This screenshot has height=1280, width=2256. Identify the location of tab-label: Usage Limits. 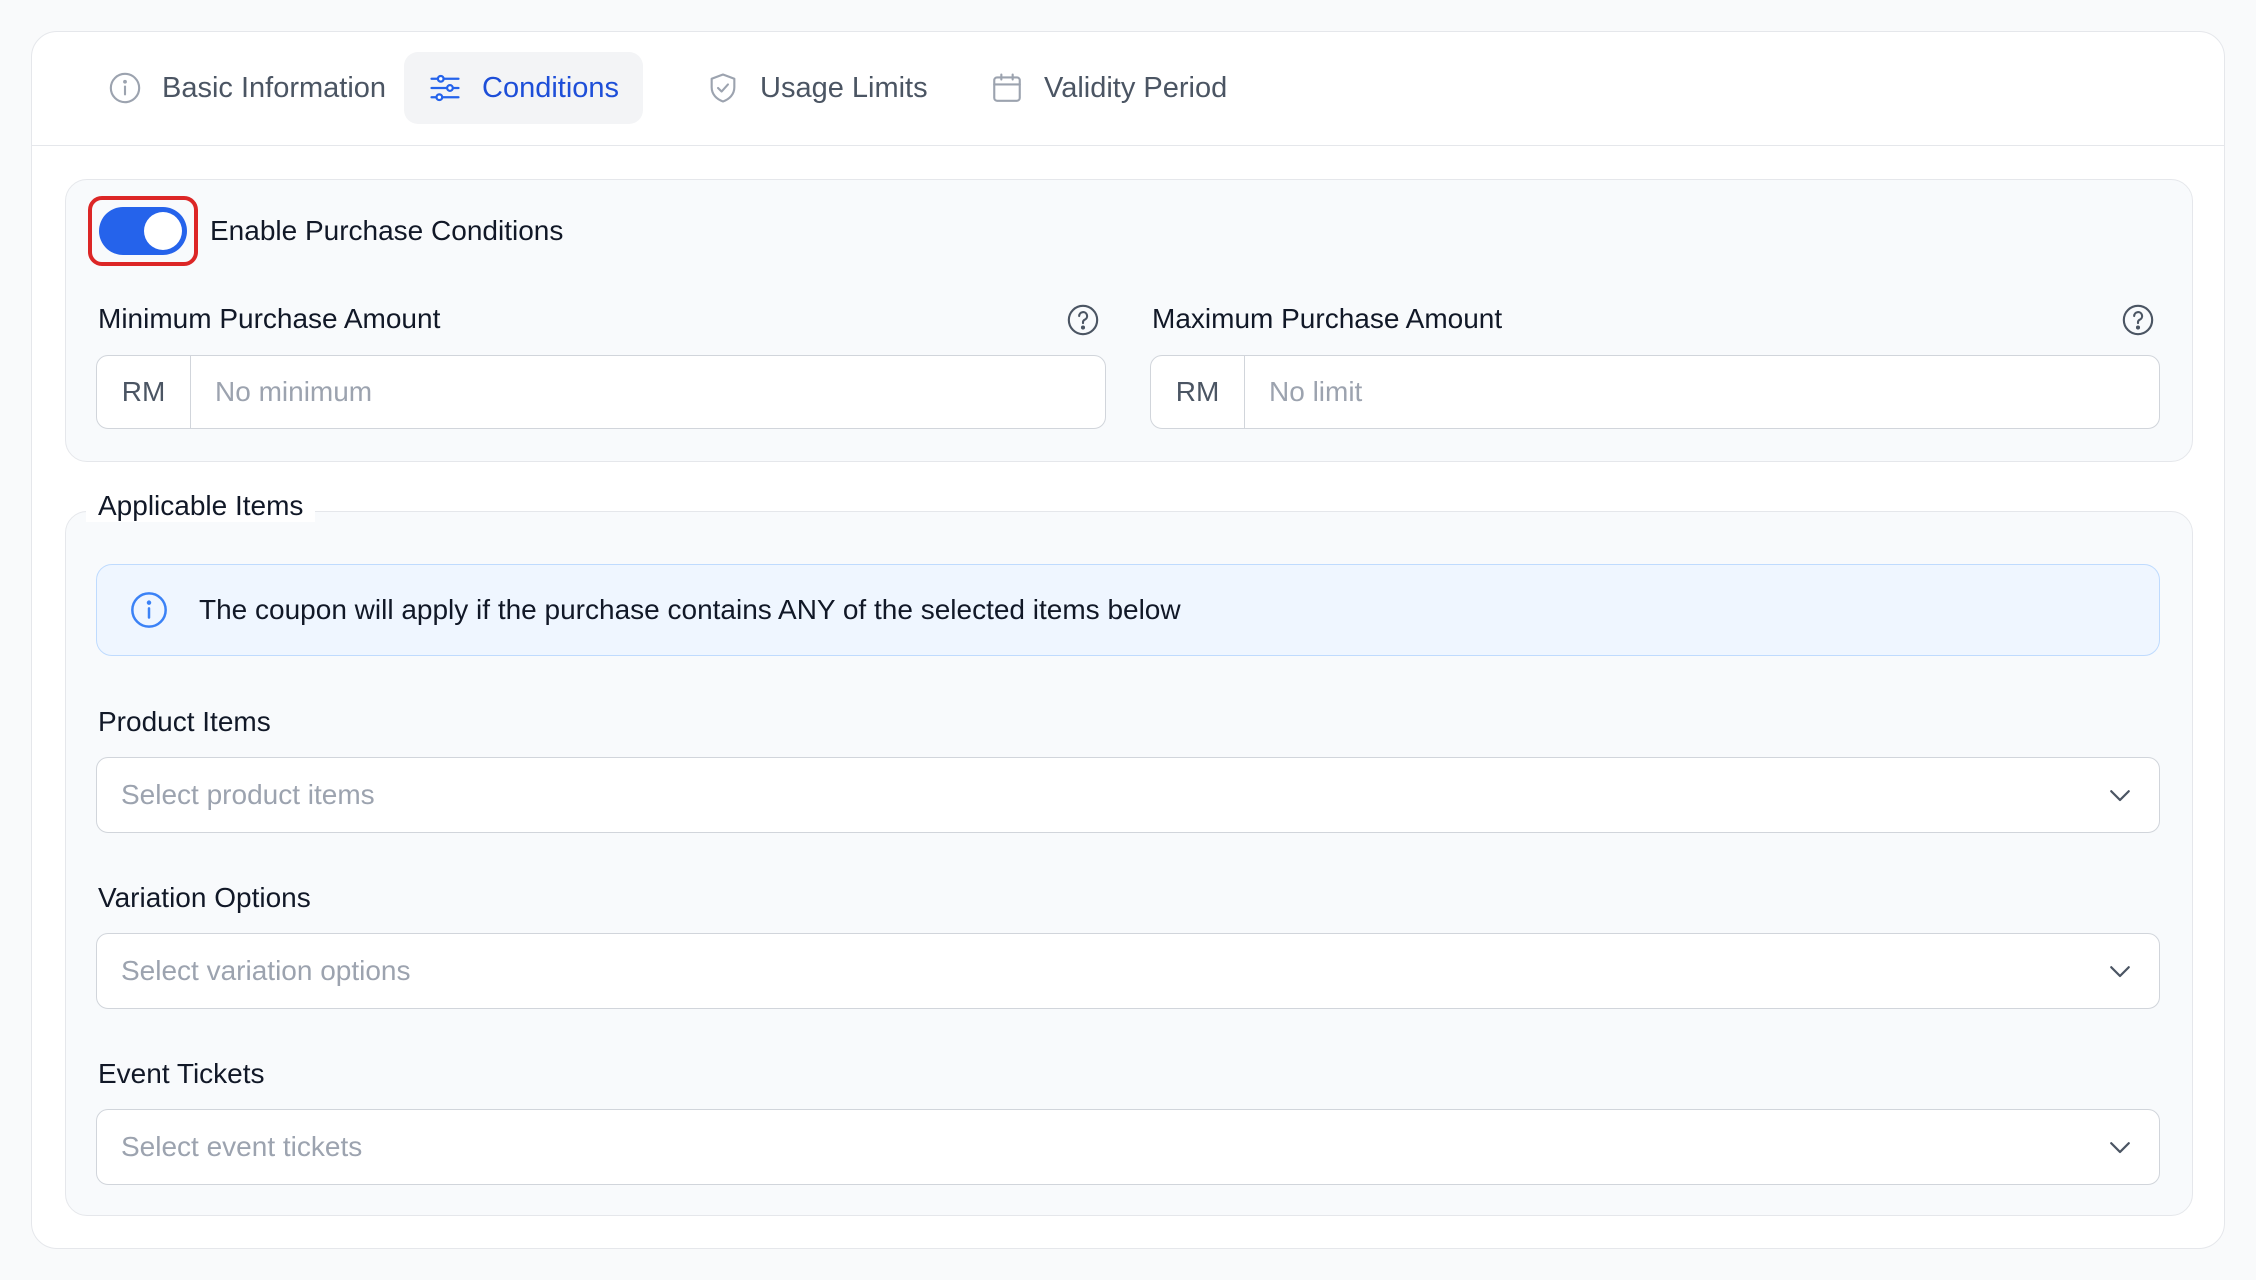
(844, 87).